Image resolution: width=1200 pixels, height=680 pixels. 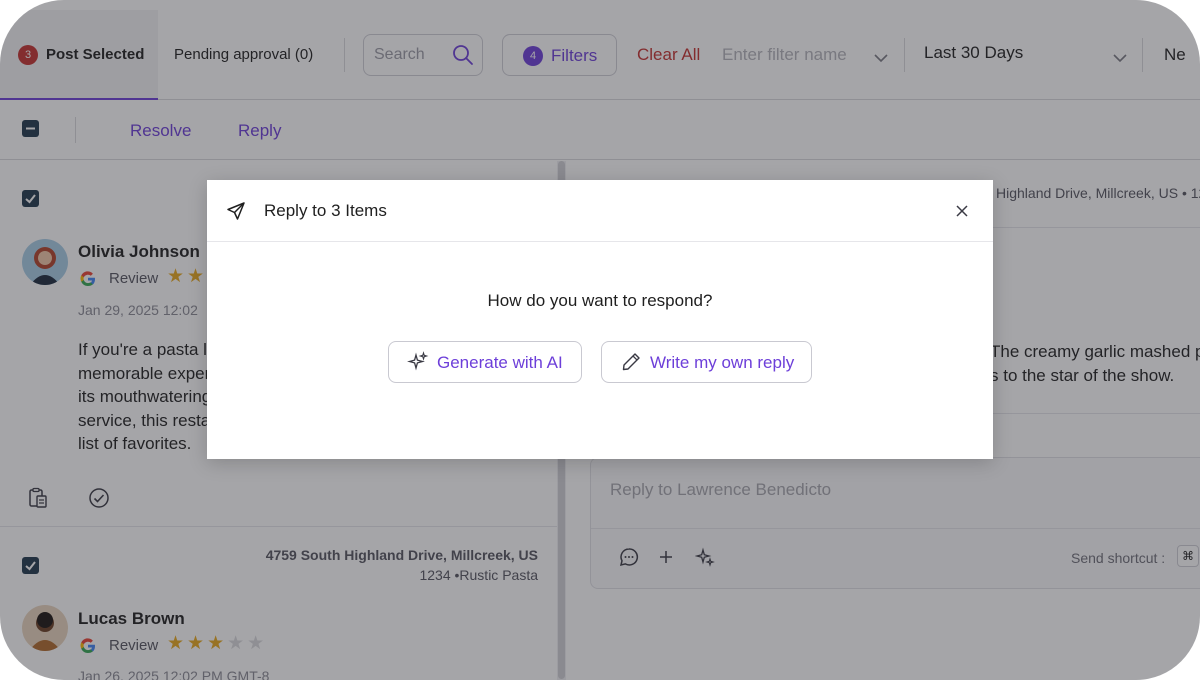 I want to click on write-own-reply-label: Write my own reply, so click(x=722, y=362).